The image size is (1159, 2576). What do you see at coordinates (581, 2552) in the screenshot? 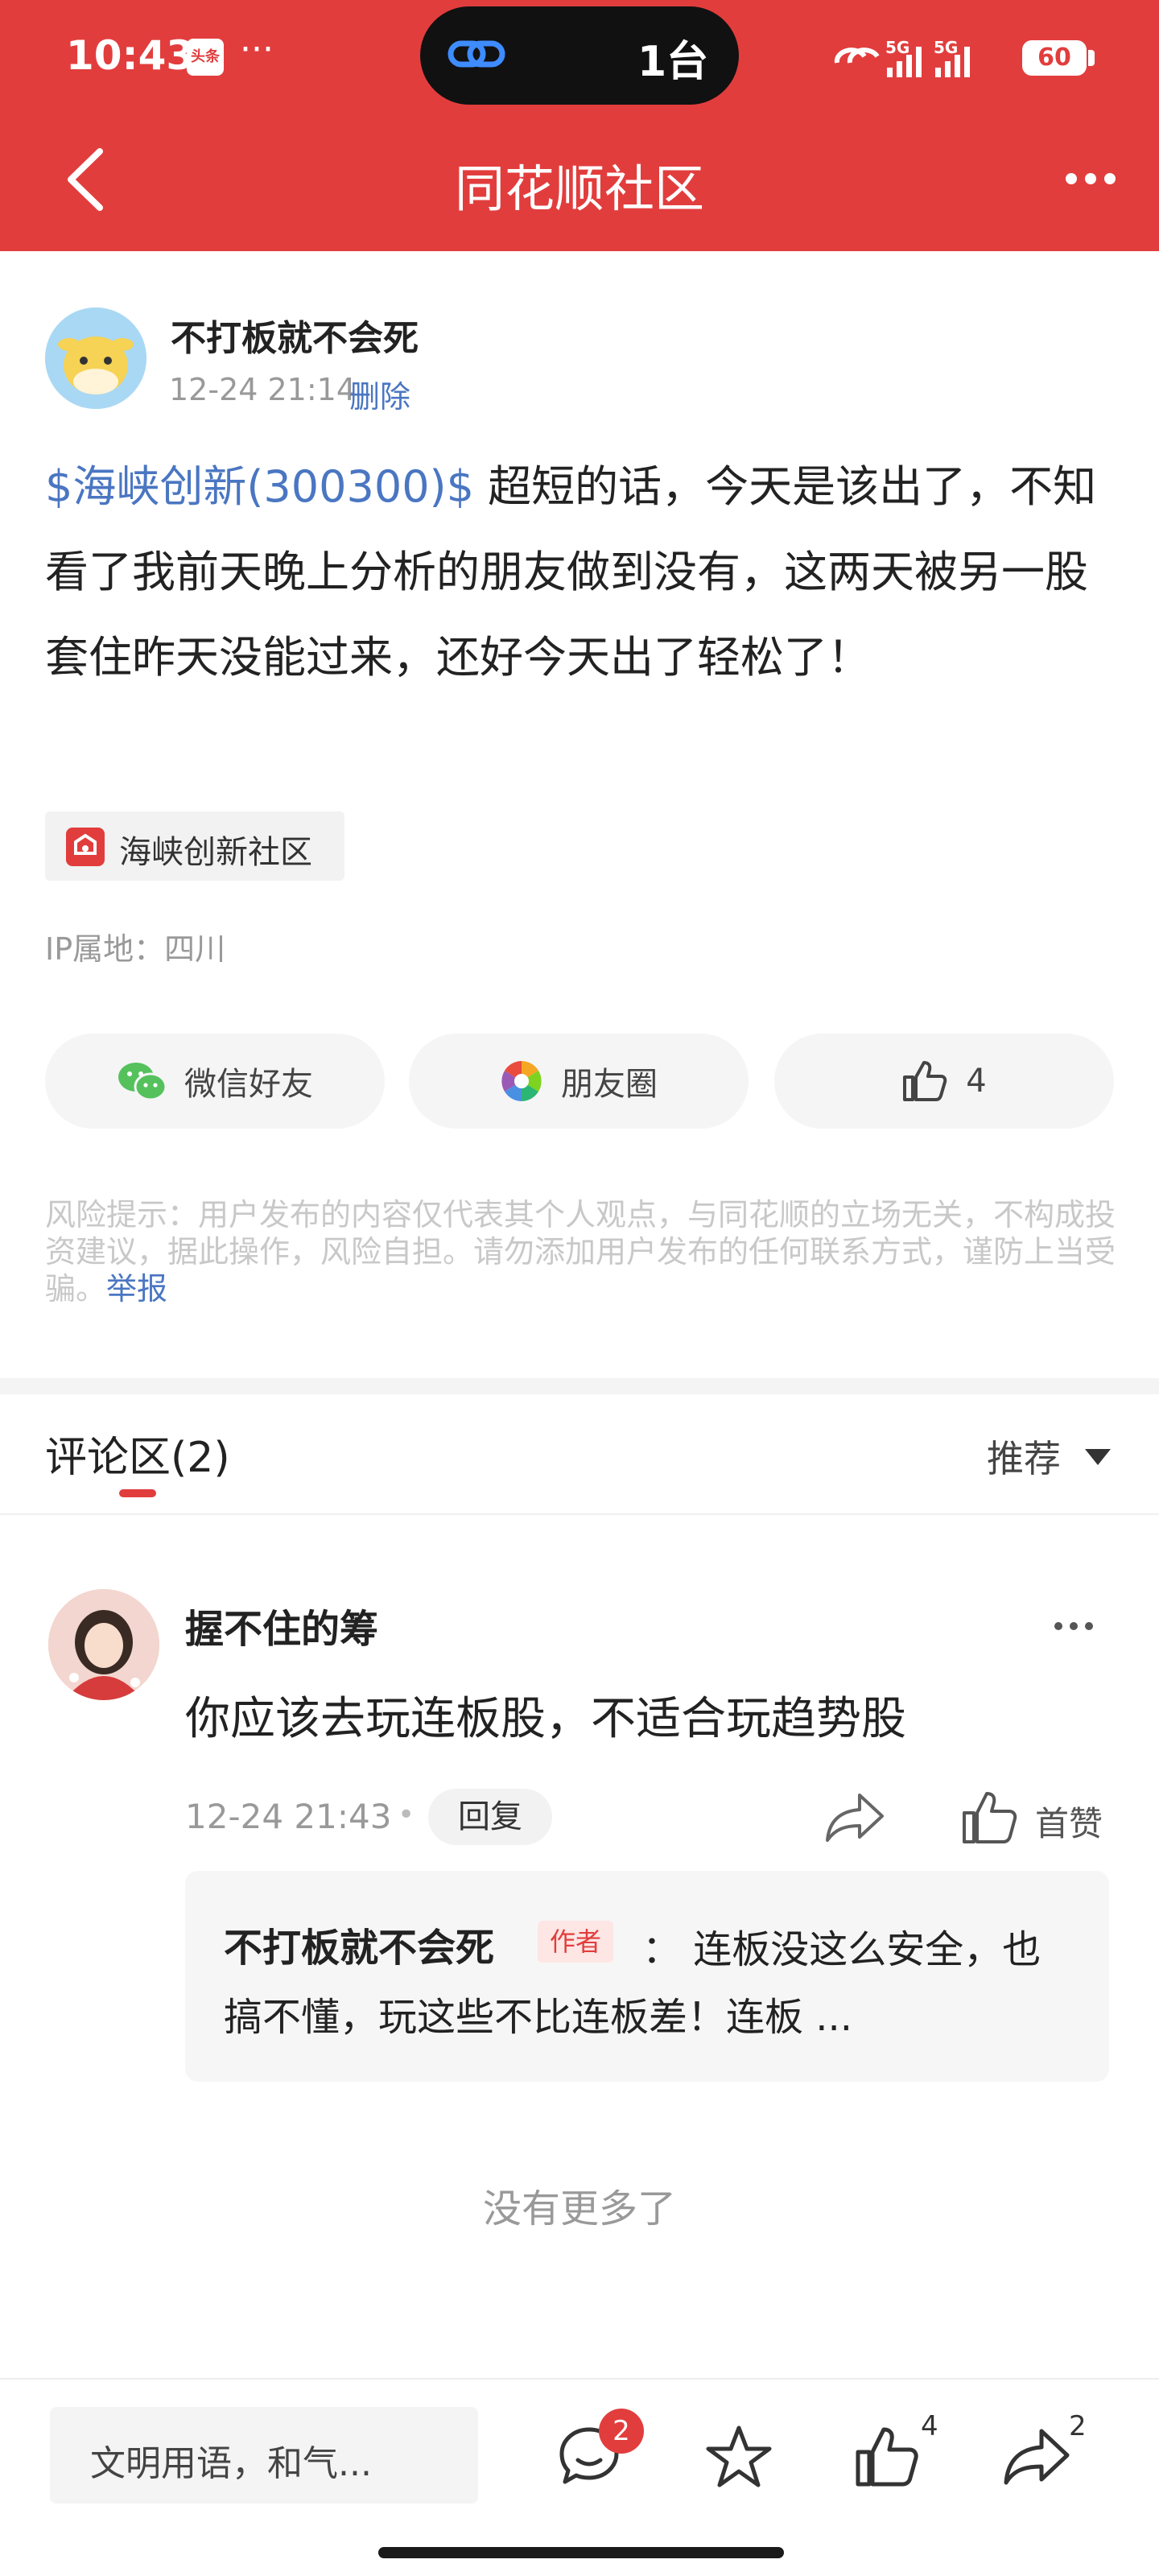
I see `home-indicator` at bounding box center [581, 2552].